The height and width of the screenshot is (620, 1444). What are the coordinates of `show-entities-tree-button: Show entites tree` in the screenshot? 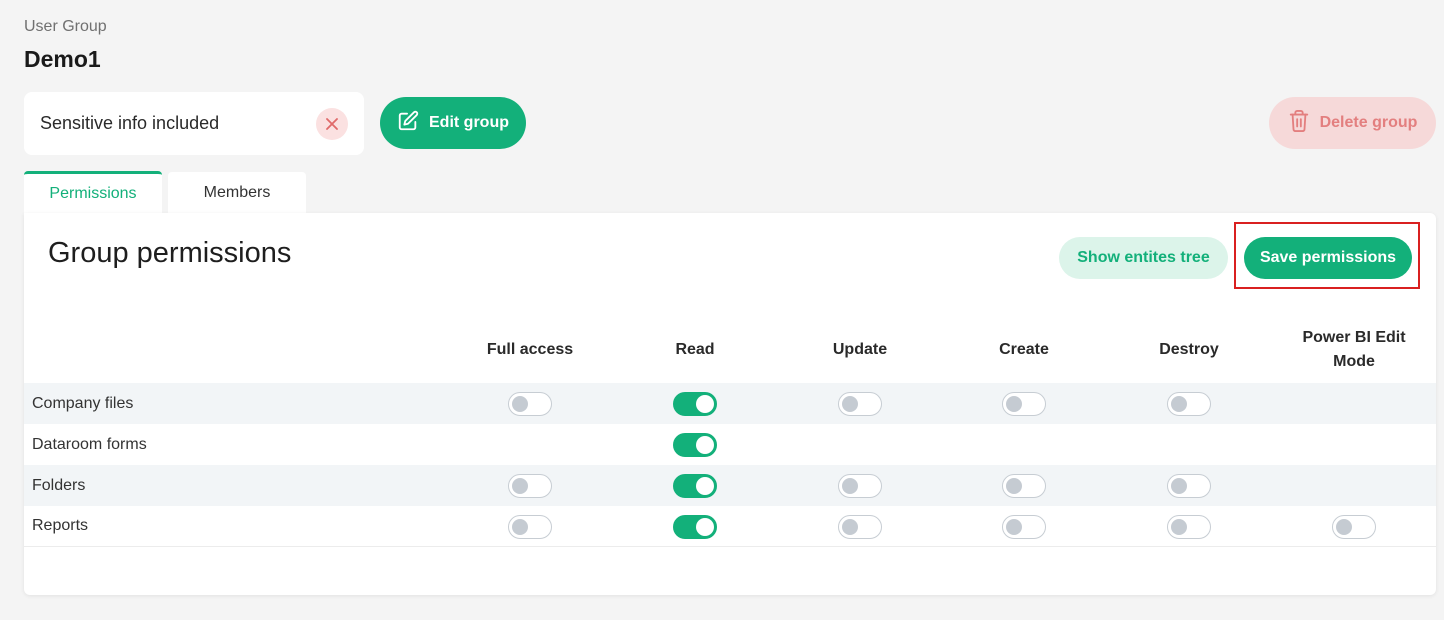 It's located at (1143, 258).